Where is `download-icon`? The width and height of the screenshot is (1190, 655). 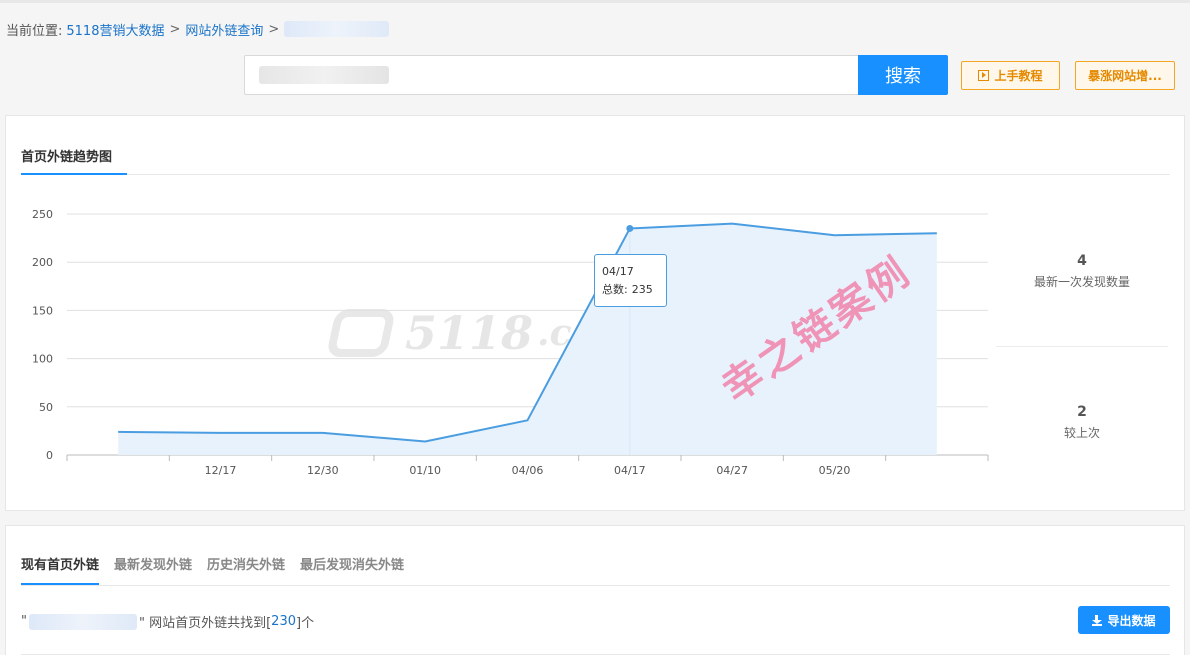
download-icon is located at coordinates (1097, 620).